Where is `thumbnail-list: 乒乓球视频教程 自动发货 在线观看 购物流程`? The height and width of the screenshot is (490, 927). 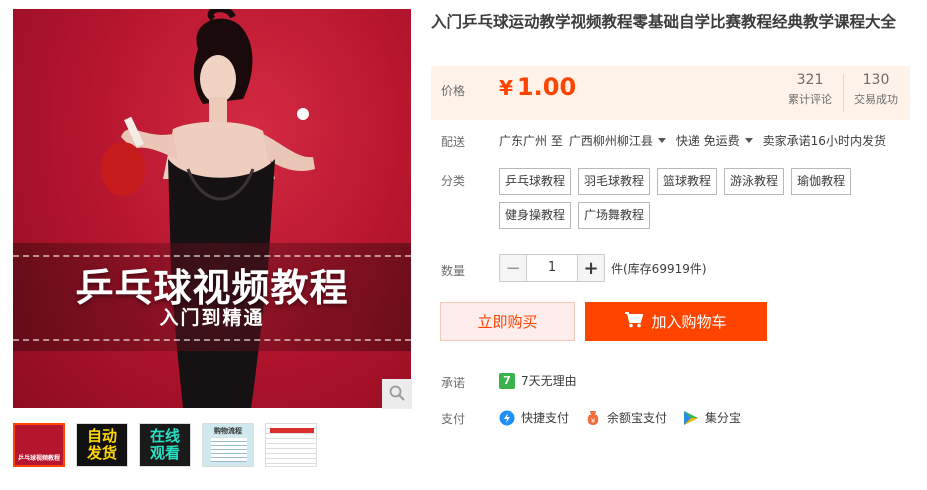
thumbnail-list: 乒乓球视频教程 自动发货 在线观看 购物流程 is located at coordinates (165, 445).